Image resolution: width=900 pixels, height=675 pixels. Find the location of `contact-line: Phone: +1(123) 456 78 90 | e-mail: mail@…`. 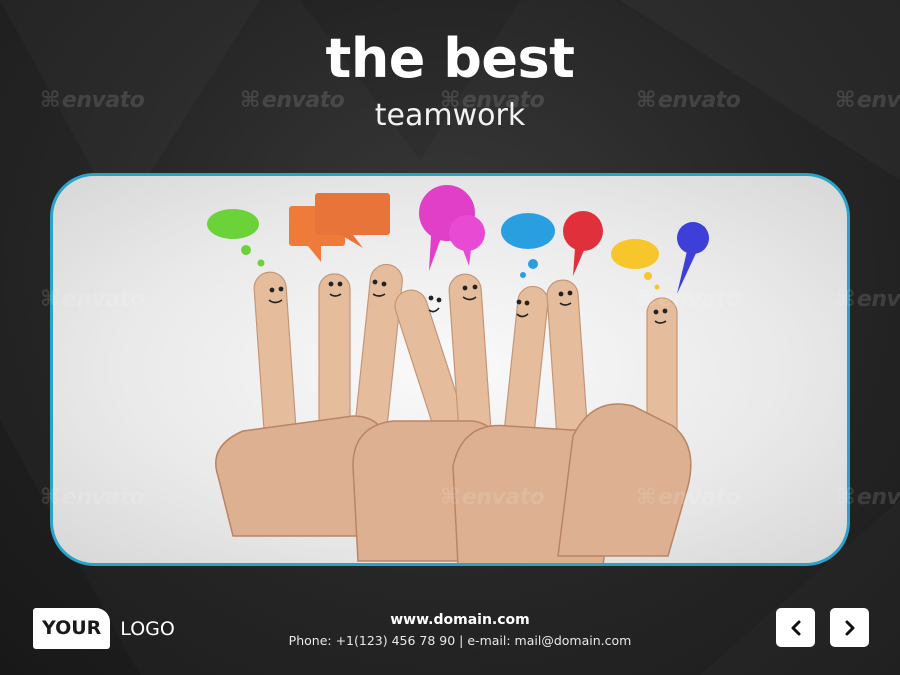

contact-line: Phone: +1(123) 456 78 90 | e-mail: mail@… is located at coordinates (460, 640).